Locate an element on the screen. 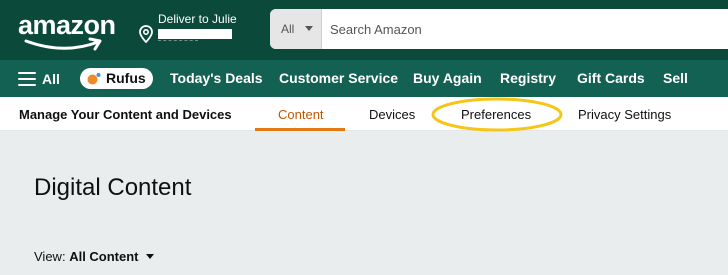 The height and width of the screenshot is (275, 728). nav-link-gift-cards: Gift Cards is located at coordinates (611, 78).